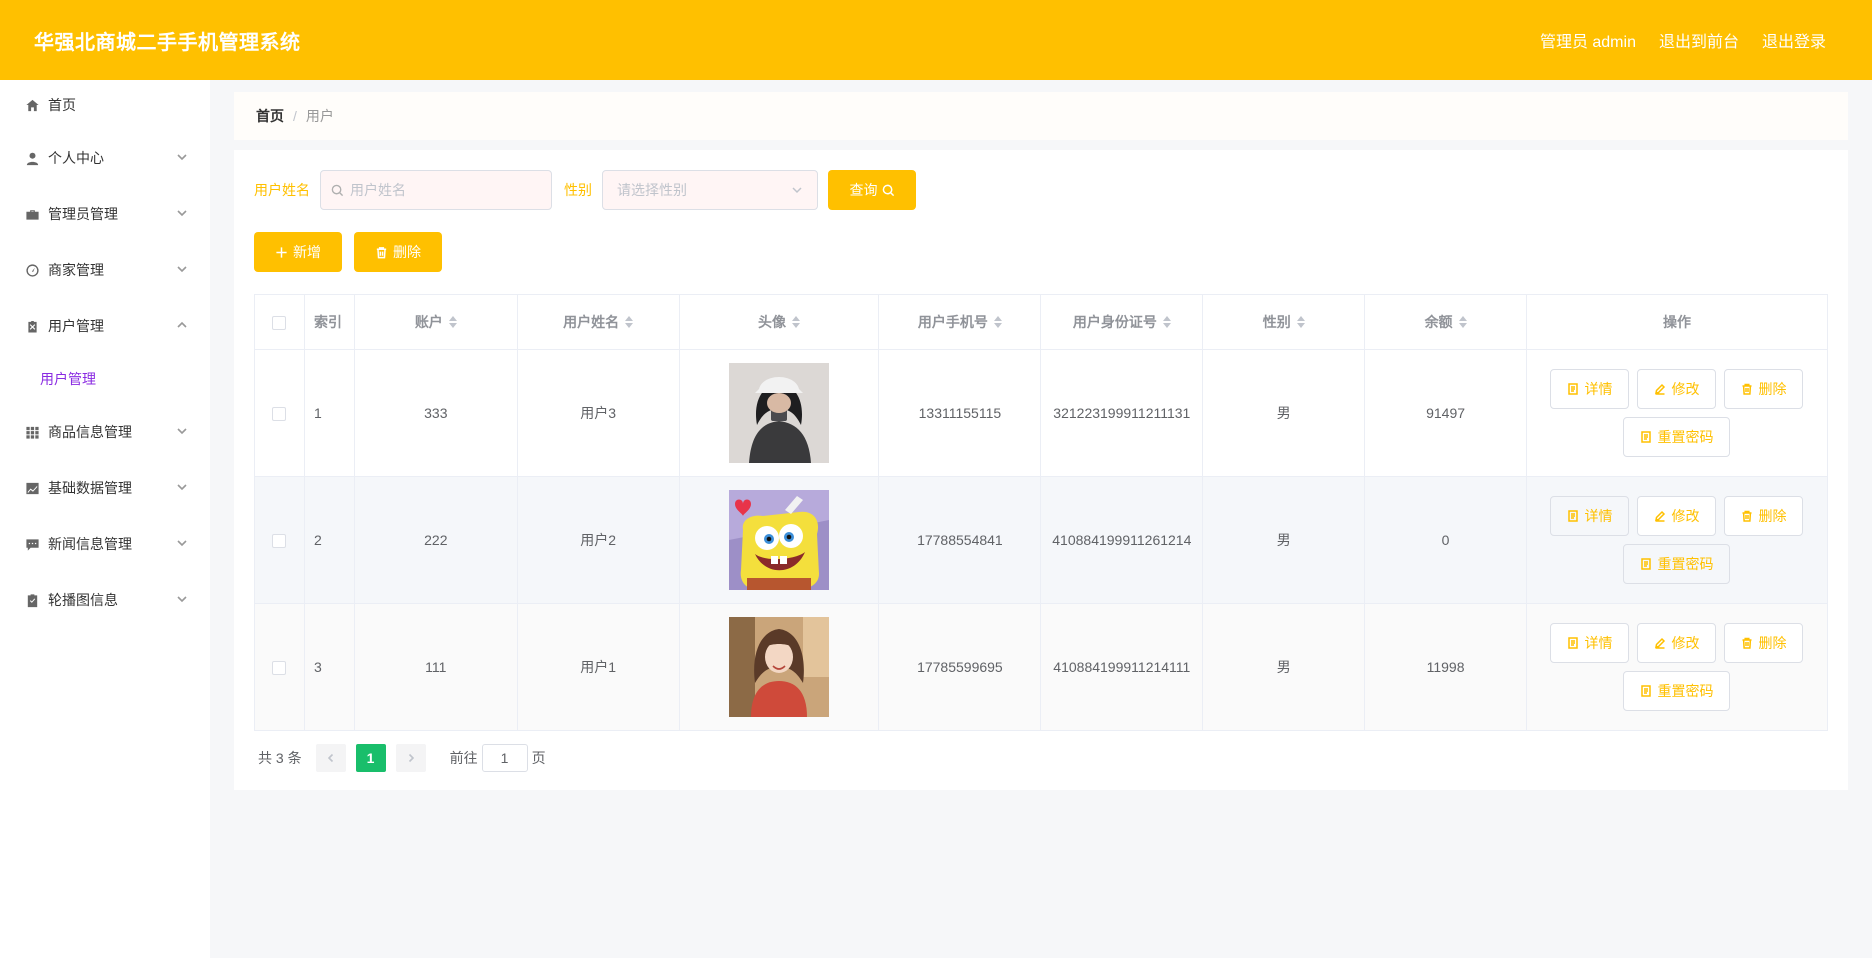 This screenshot has width=1872, height=958. Describe the element at coordinates (1677, 322) in the screenshot. I see `column-header-operations: 操作` at that location.